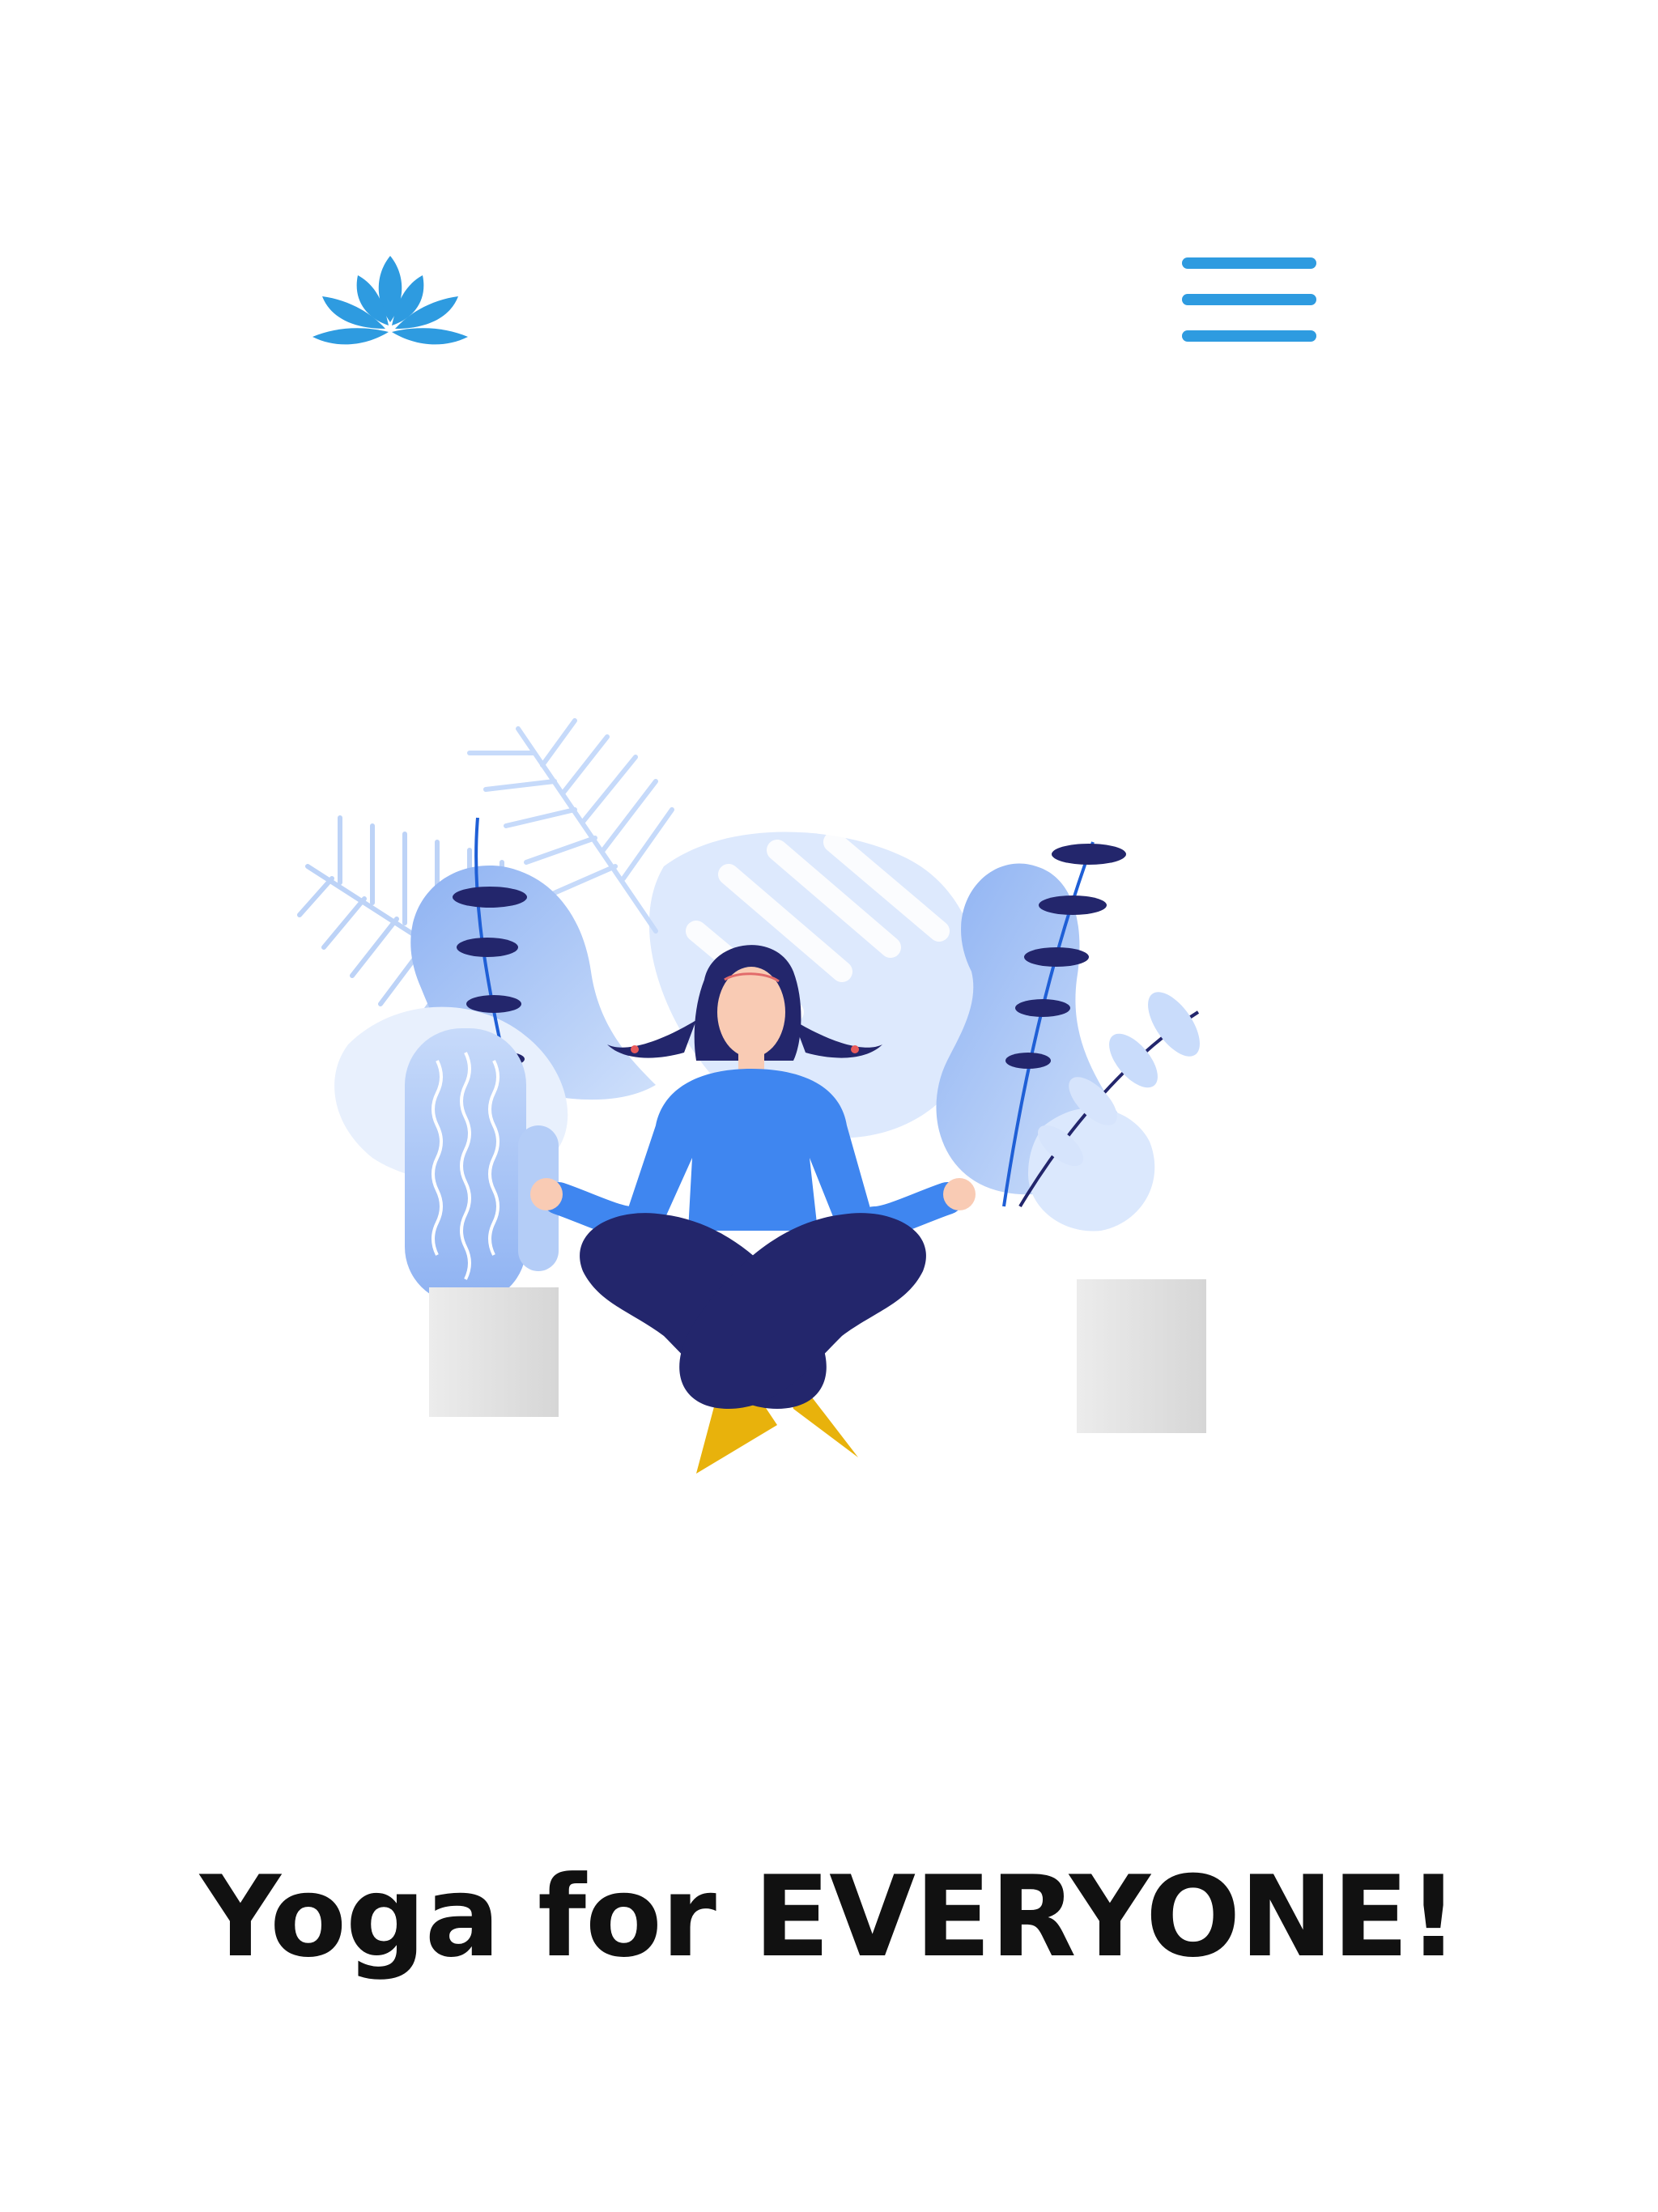 This screenshot has height=2212, width=1658. I want to click on lotus-icon, so click(390, 301).